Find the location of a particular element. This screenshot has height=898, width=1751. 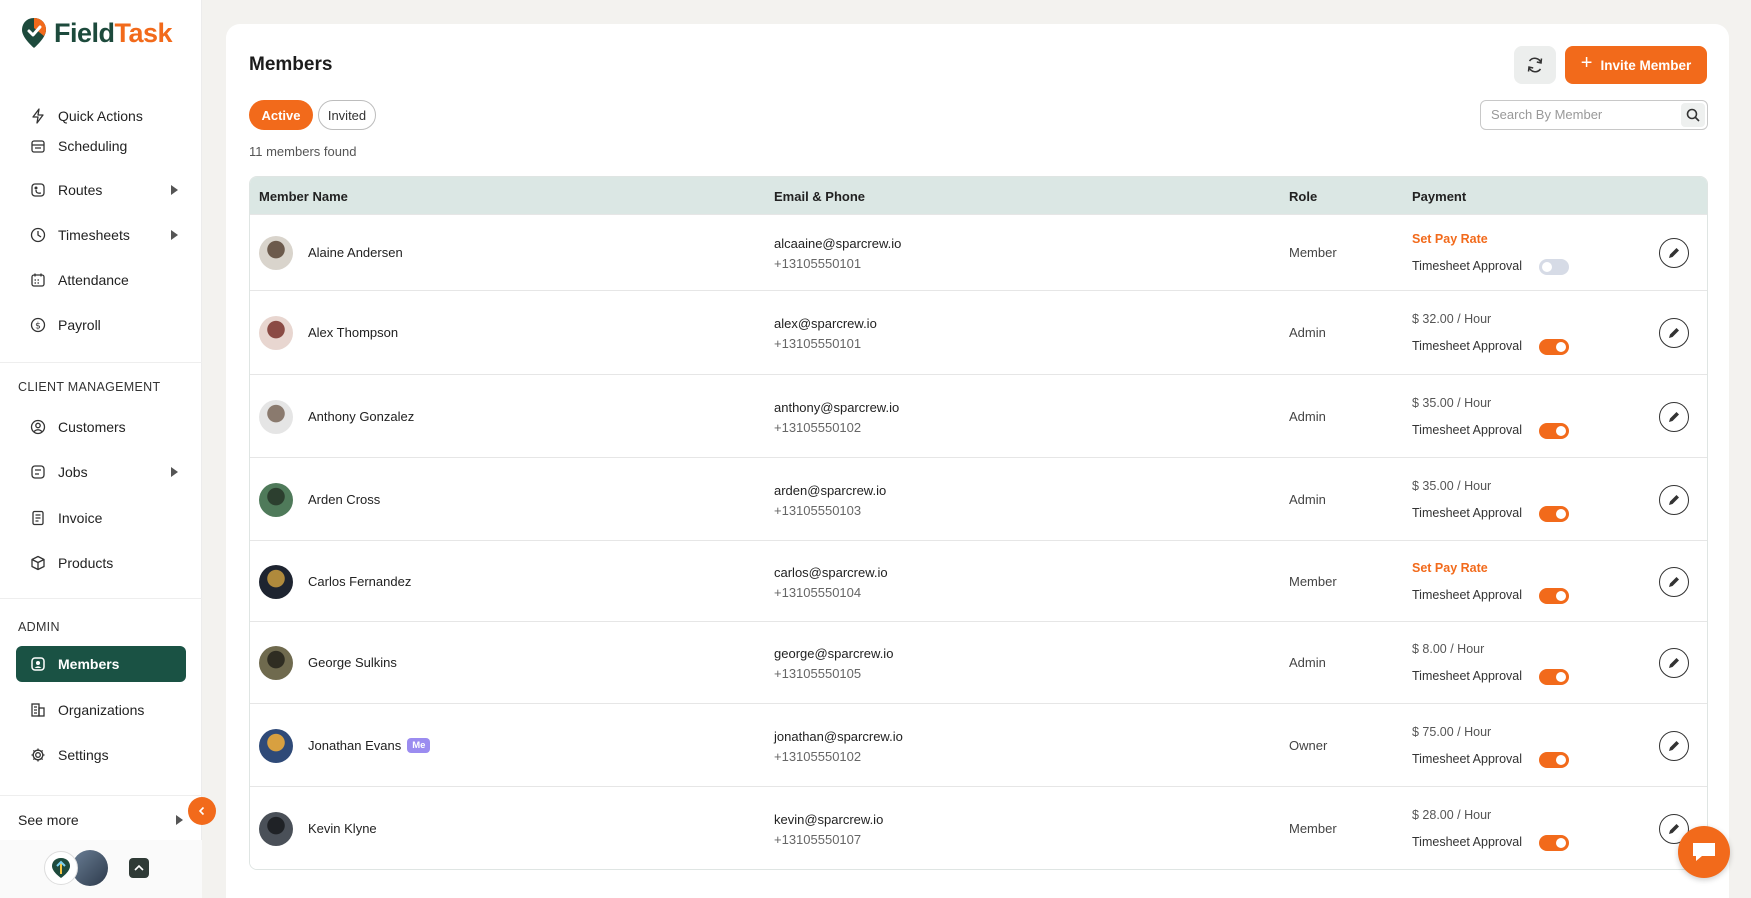

sidebar-item-timesheets: Timesheets is located at coordinates (101, 235).